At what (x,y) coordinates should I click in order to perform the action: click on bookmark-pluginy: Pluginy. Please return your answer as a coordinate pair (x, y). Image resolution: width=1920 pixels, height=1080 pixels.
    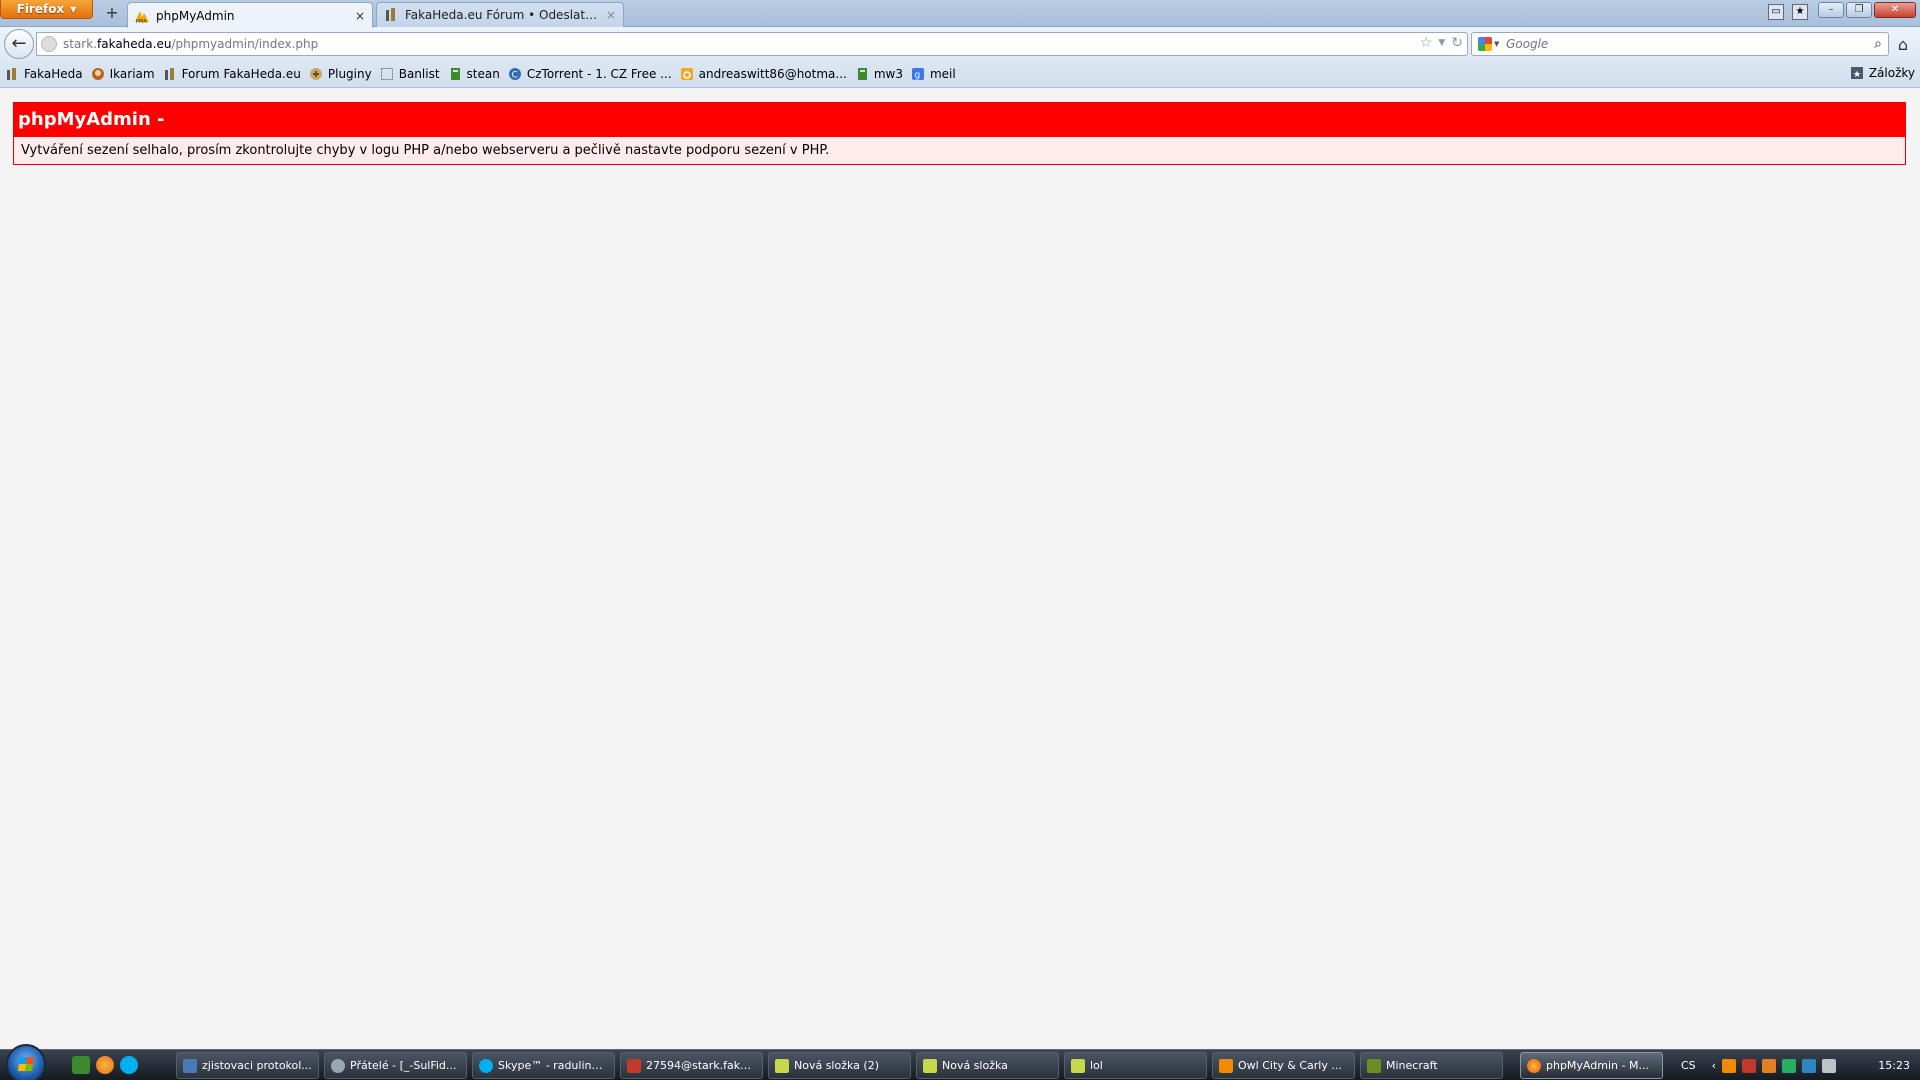
    Looking at the image, I should click on (340, 74).